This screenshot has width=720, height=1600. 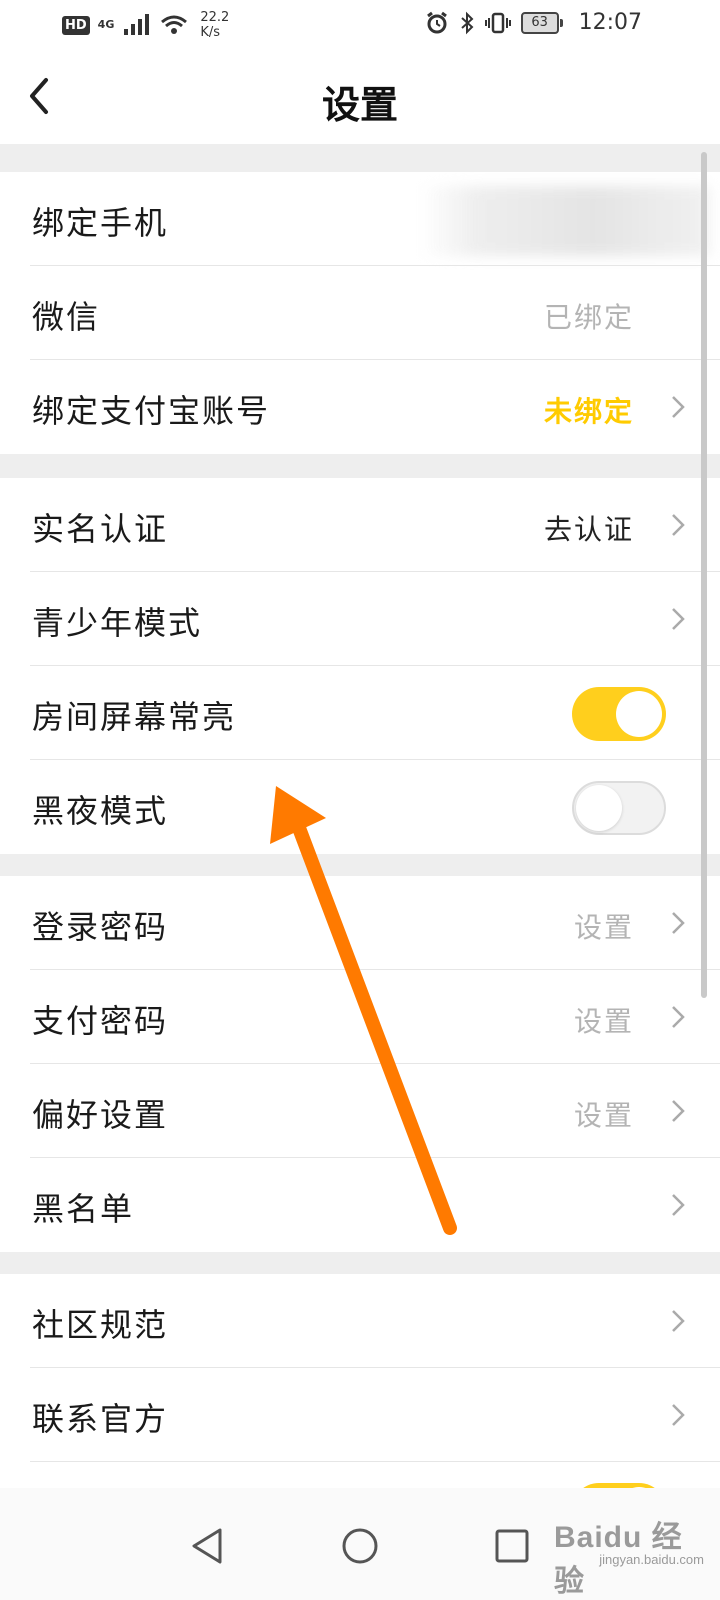 I want to click on alipay-status: 未绑定, so click(x=588, y=411).